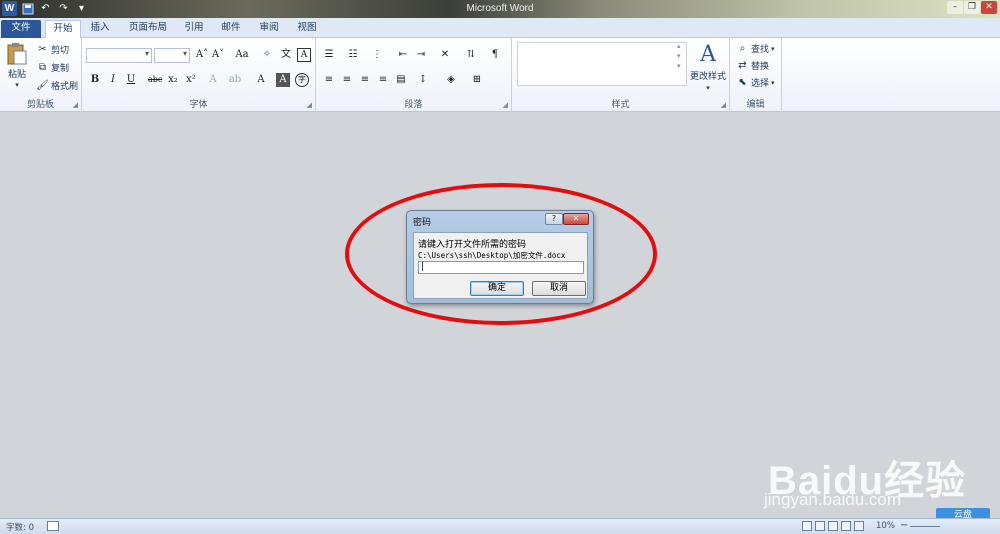 The image size is (1000, 534). I want to click on phonetic-guide-icon: 文, so click(286, 55).